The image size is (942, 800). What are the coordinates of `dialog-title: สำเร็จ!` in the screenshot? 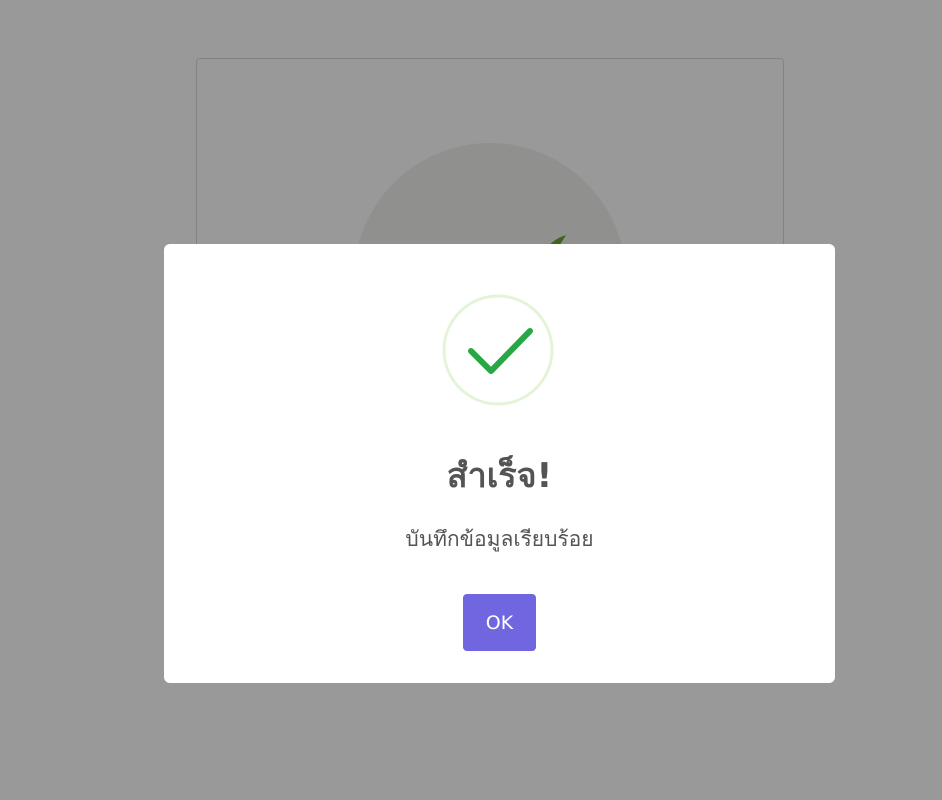 It's located at (499, 476).